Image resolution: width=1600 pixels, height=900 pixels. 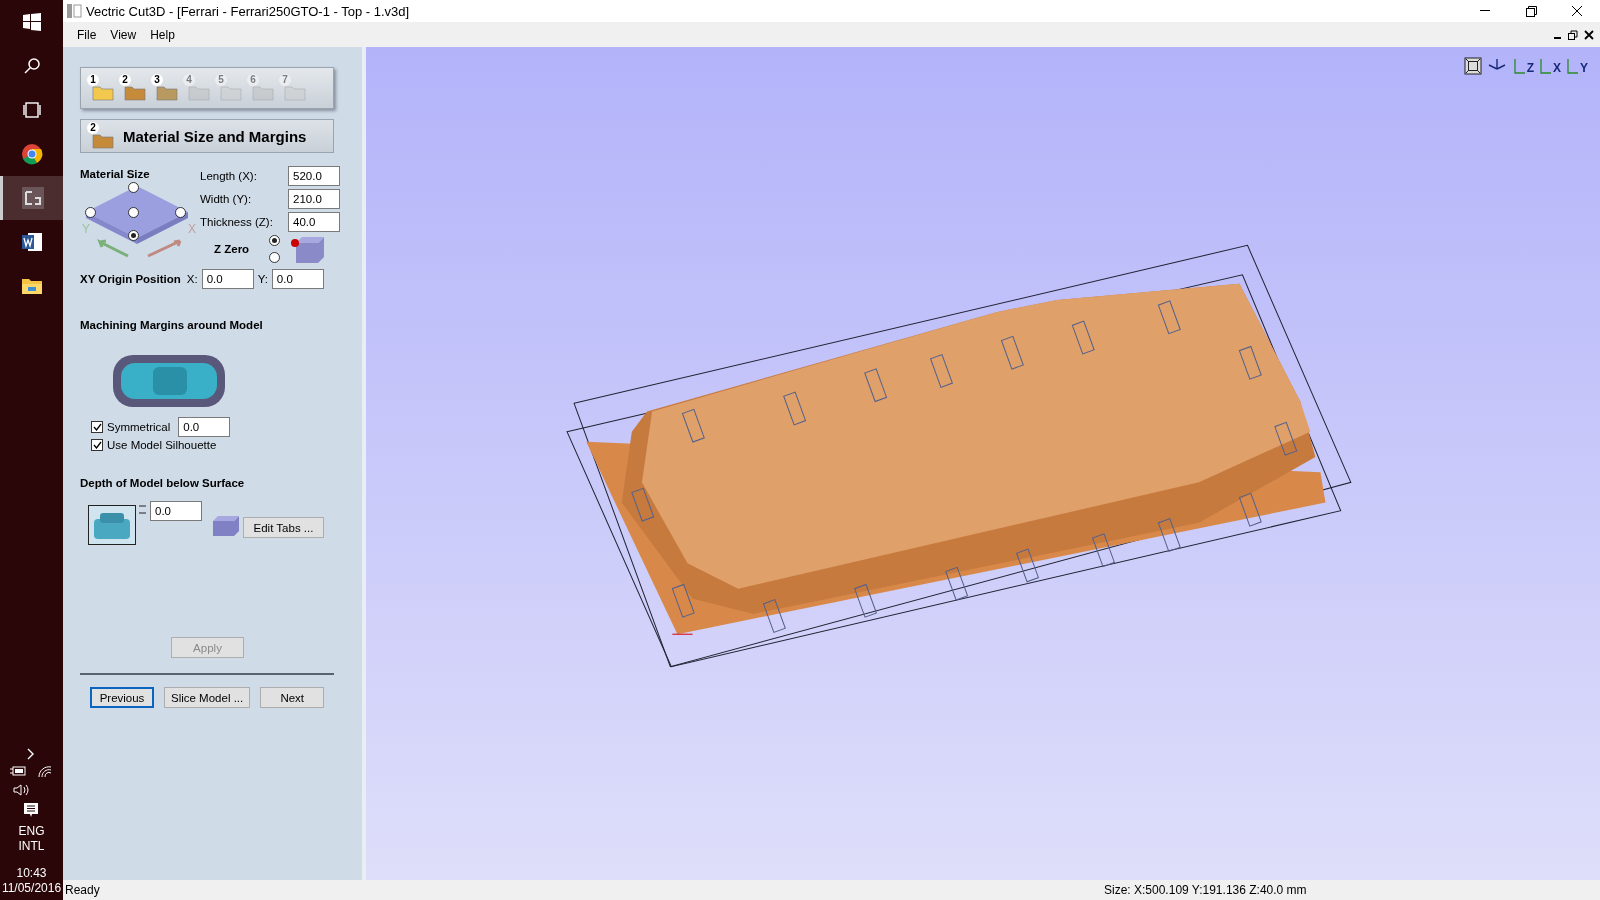 I want to click on wifi-icon, so click(x=45, y=772).